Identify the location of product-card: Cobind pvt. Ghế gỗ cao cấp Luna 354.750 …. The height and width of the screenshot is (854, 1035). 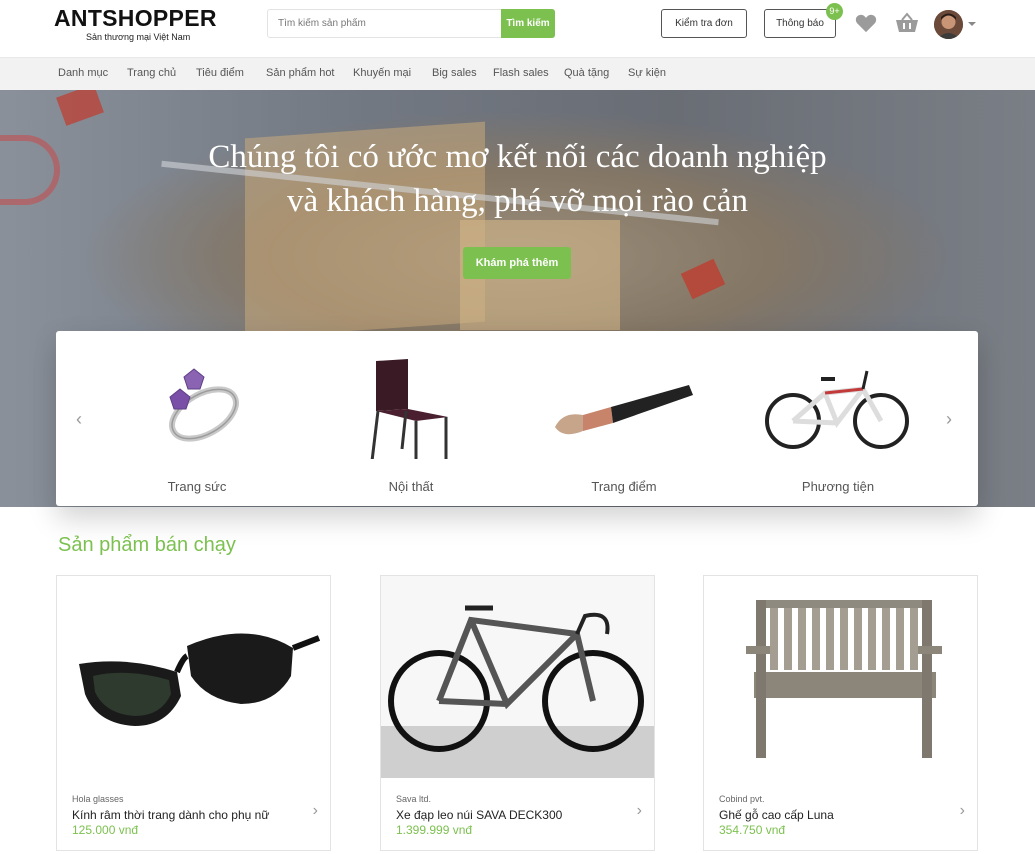
(840, 713).